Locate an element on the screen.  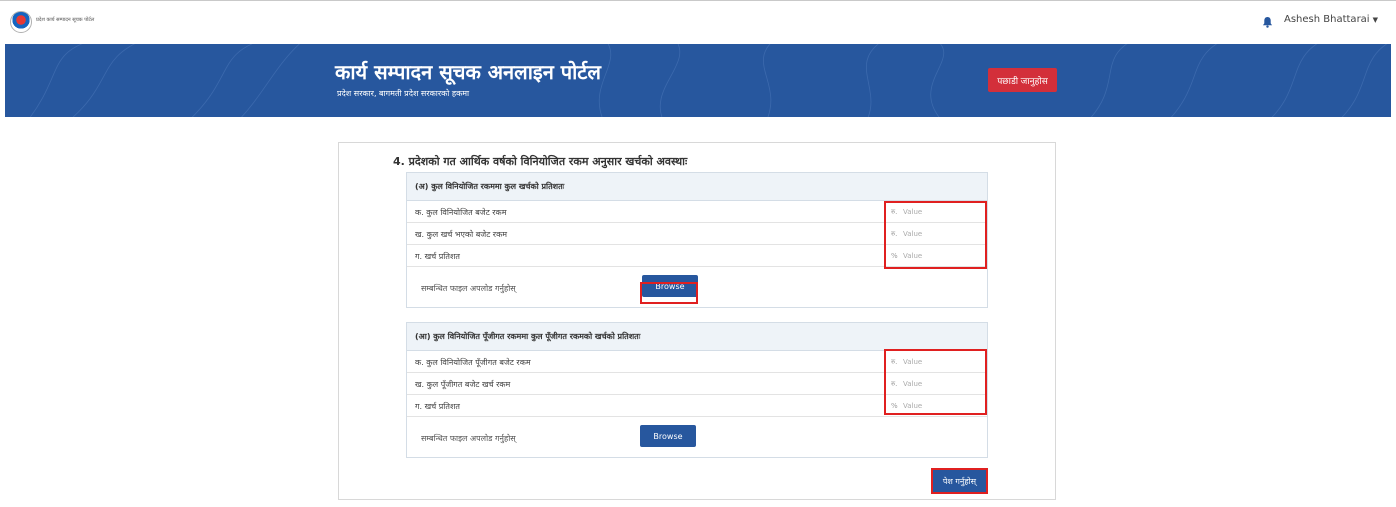
table-row: क. कुल विनियोजित बजेट रकम रु. is located at coordinates (697, 212).